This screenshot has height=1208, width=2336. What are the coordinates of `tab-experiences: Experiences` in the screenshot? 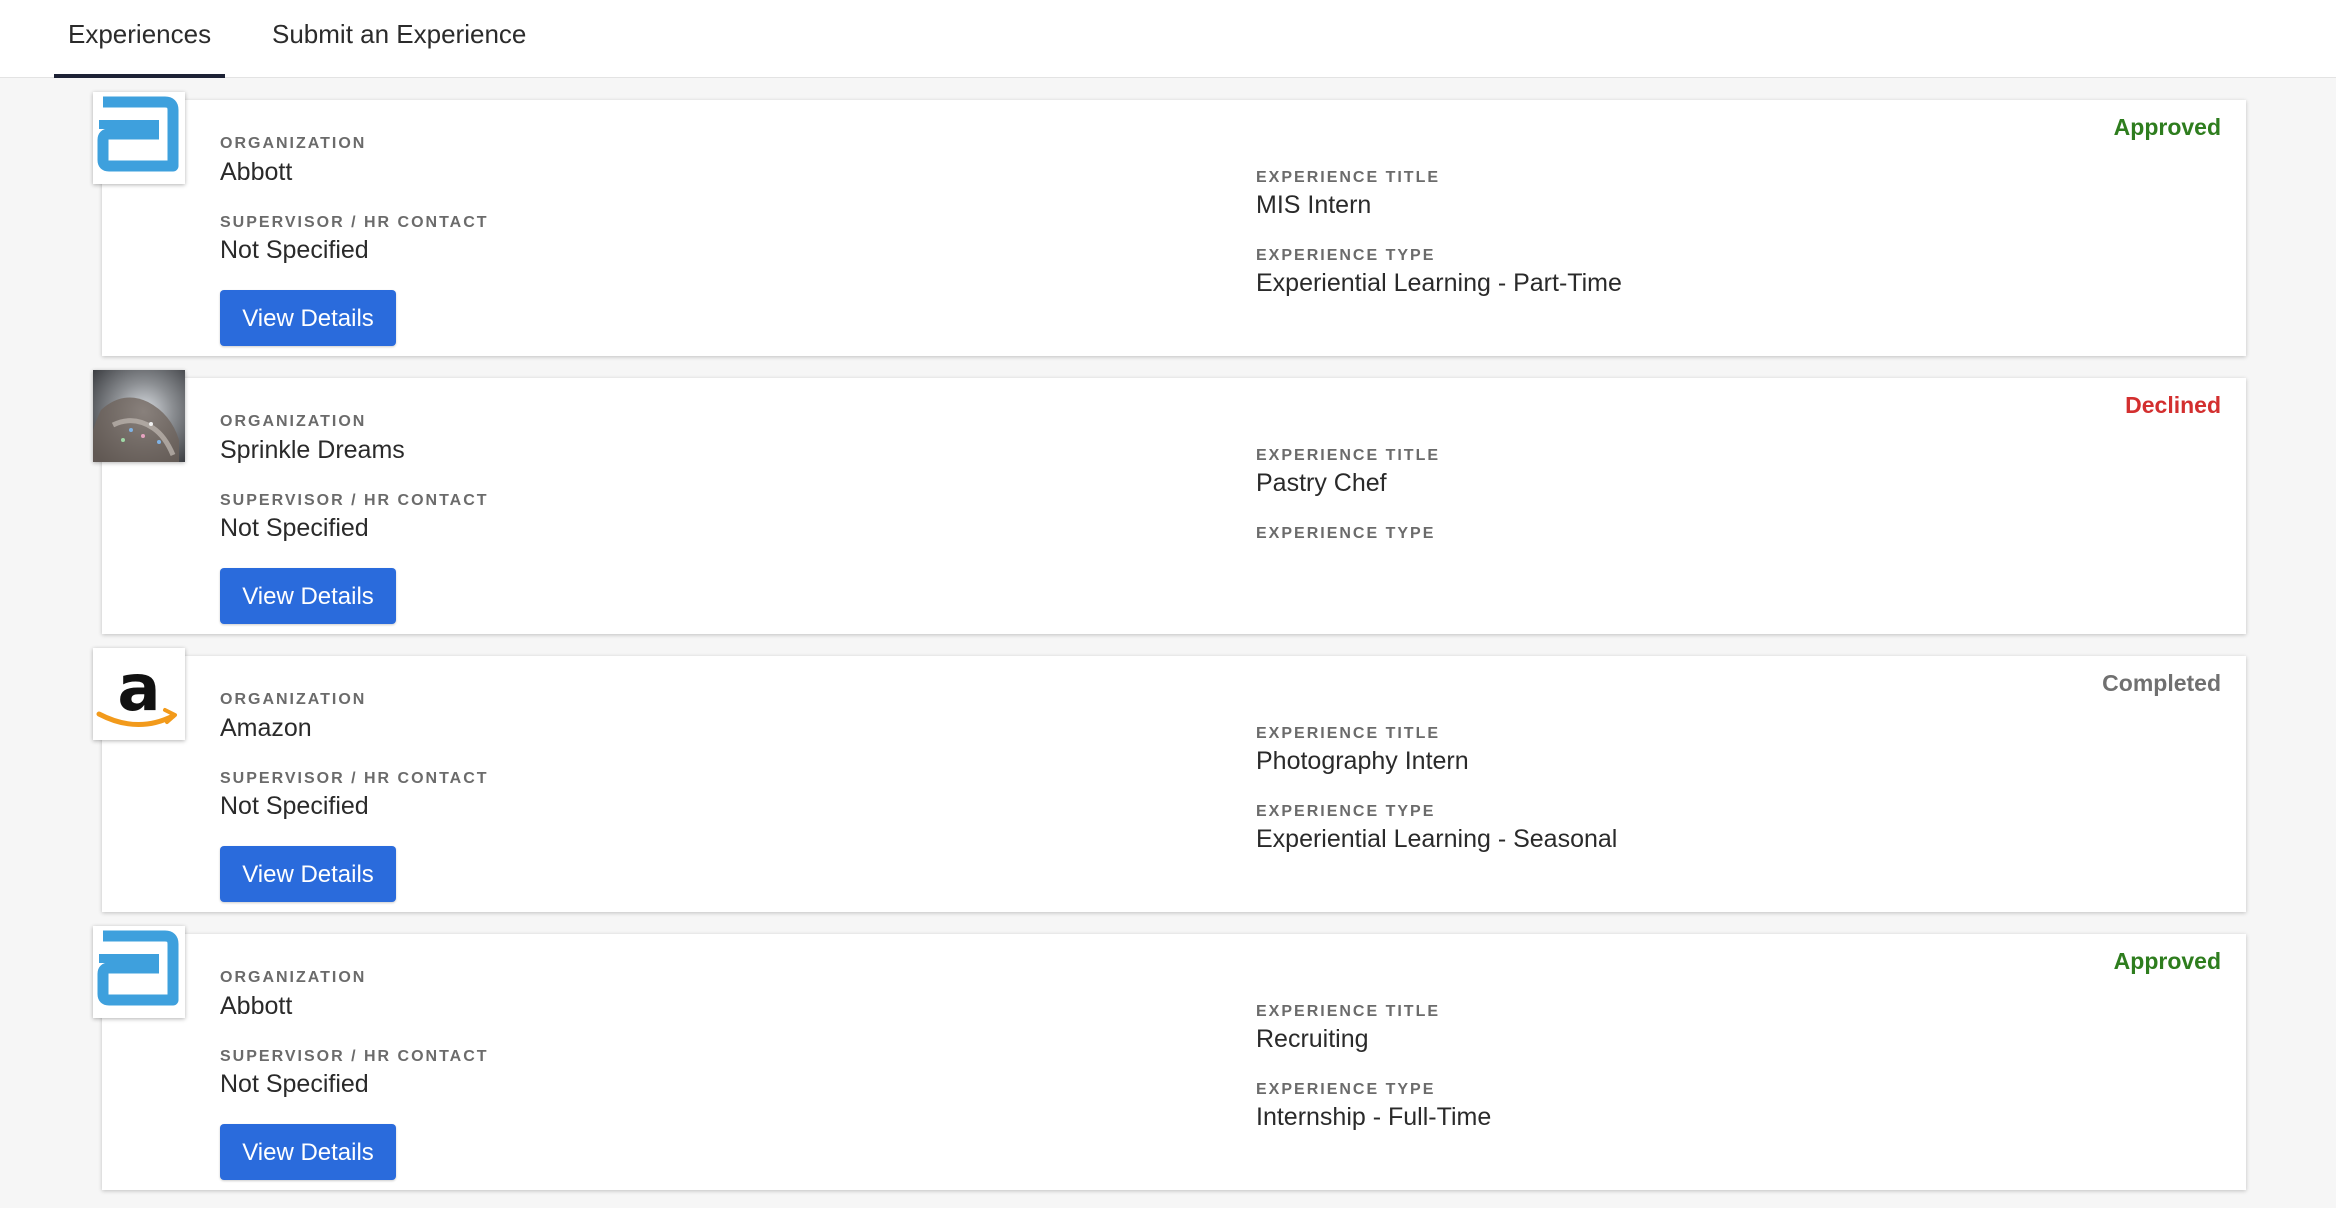 It's located at (140, 39).